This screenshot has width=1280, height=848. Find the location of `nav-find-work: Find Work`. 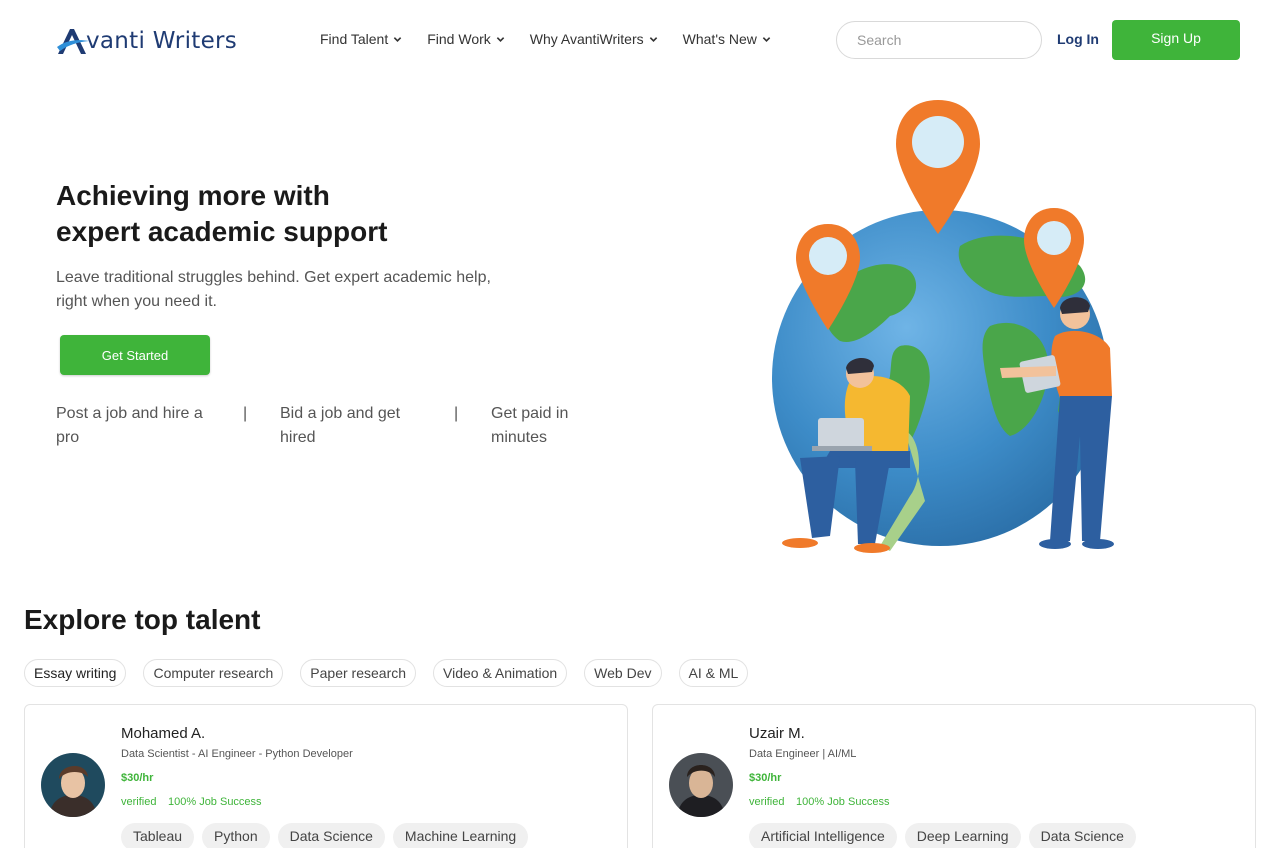

nav-find-work: Find Work is located at coordinates (466, 39).